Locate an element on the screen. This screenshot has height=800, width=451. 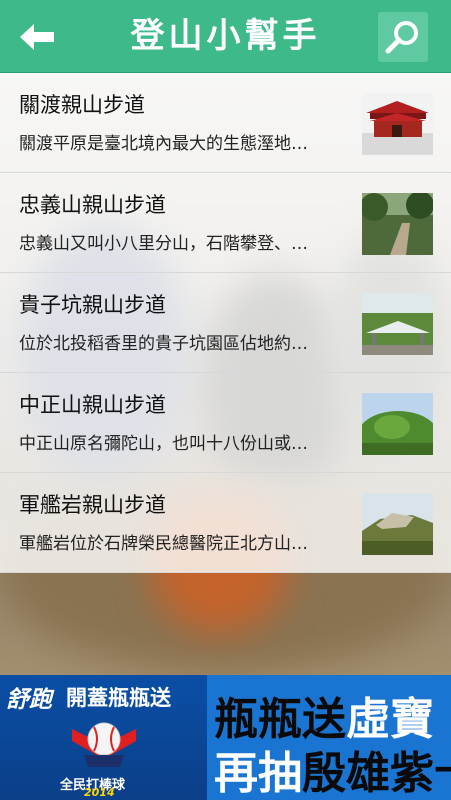
trail-name: 關渡親山步道 is located at coordinates (82, 105).